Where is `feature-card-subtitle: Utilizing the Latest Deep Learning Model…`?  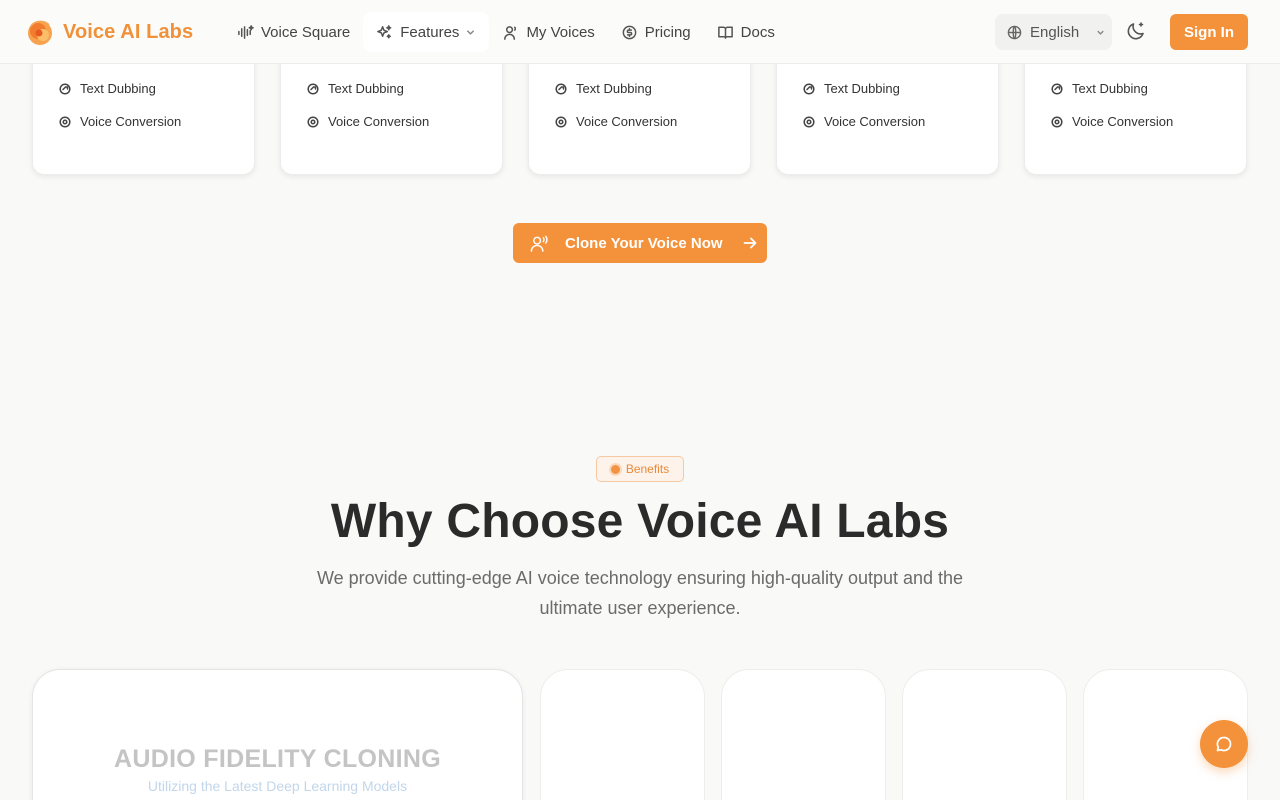
feature-card-subtitle: Utilizing the Latest Deep Learning Model… is located at coordinates (277, 786).